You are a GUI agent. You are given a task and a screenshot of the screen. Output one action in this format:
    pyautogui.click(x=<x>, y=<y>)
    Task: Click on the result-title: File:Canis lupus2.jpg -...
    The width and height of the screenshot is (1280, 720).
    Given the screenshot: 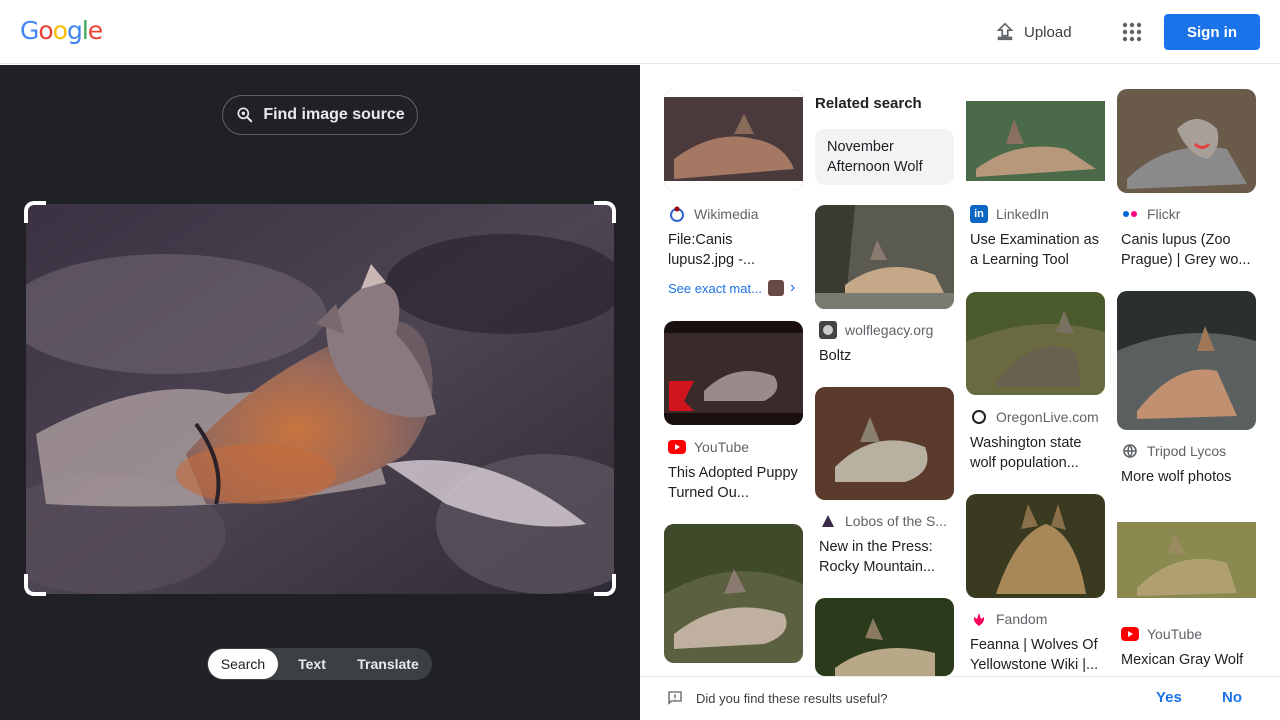 What is the action you would take?
    pyautogui.click(x=733, y=250)
    